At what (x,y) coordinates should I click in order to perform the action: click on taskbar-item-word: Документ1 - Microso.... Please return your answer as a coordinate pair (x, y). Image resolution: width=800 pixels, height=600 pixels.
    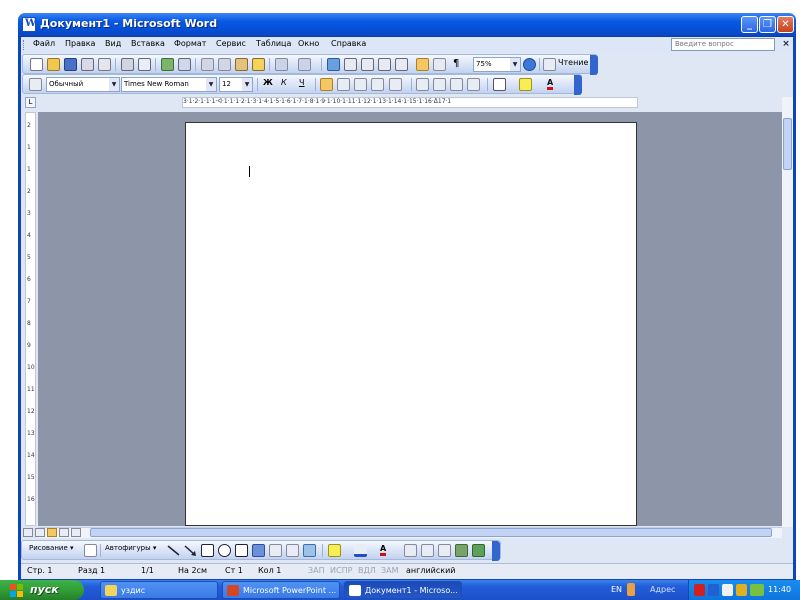
    Looking at the image, I should click on (403, 590).